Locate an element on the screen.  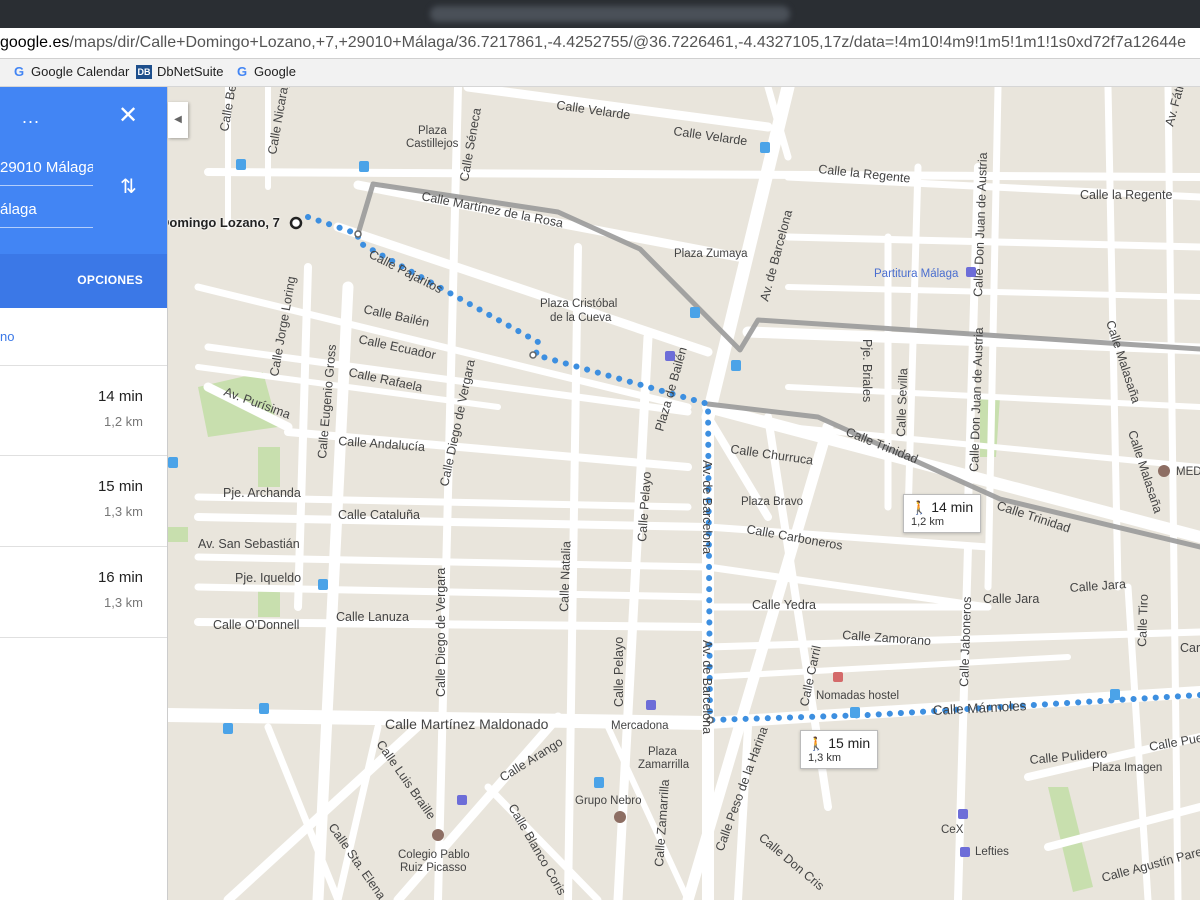
poi-label: Mercadona is located at coordinates (640, 726).